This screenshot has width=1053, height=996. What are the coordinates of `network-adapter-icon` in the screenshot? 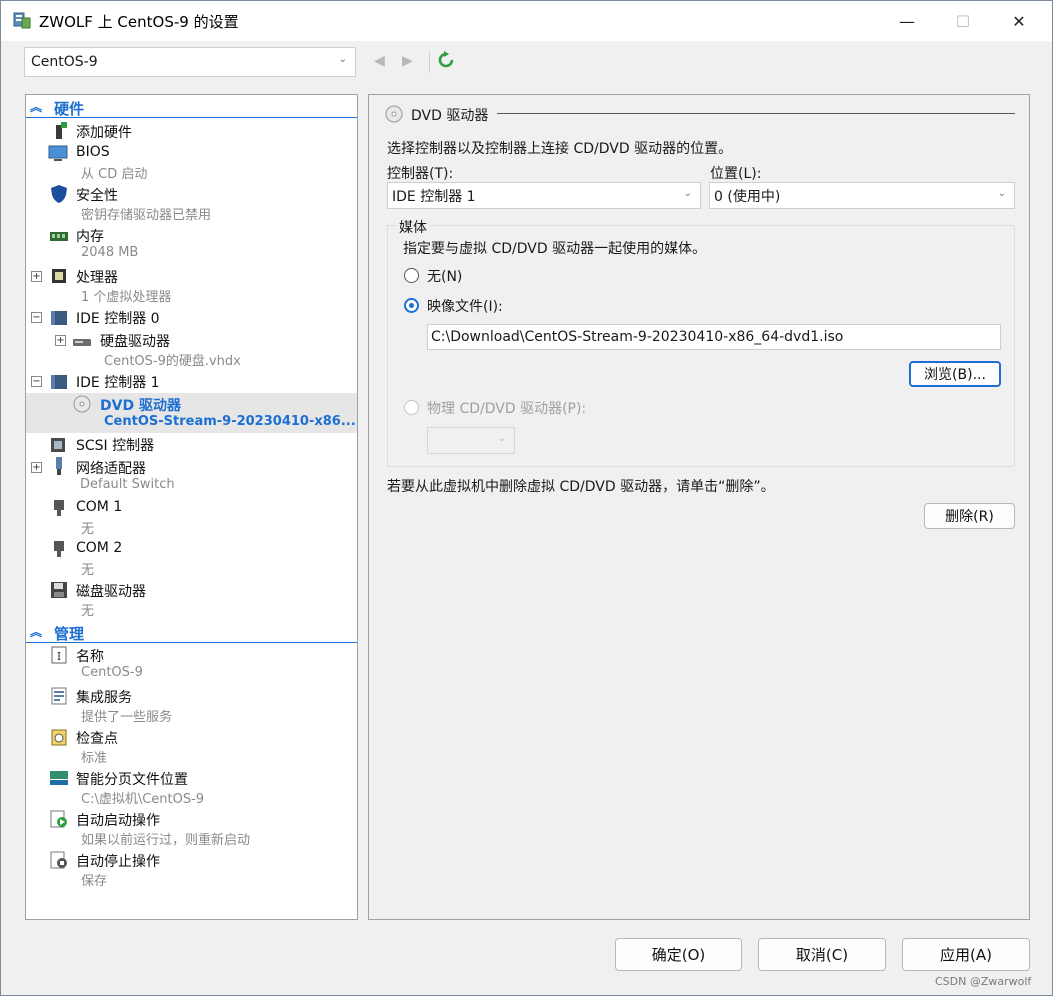 It's located at (59, 466).